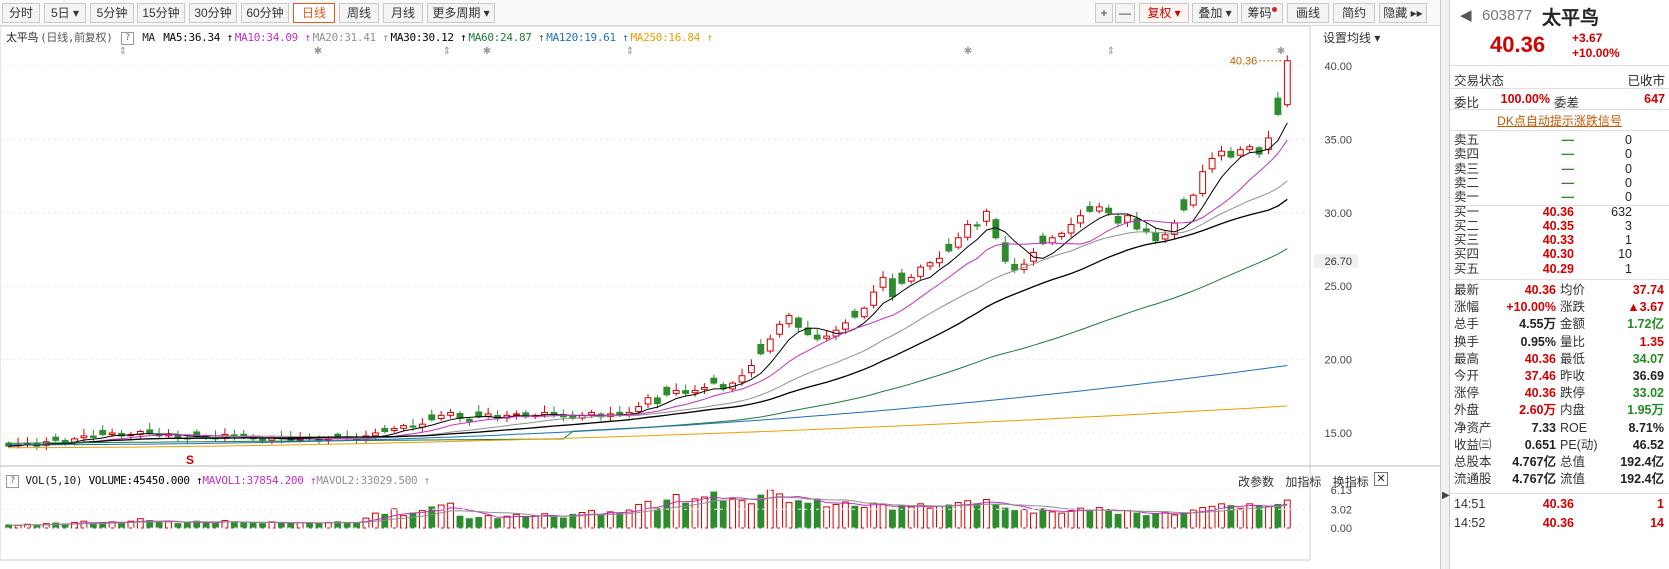 This screenshot has width=1669, height=569. I want to click on stat-label: 总股本, so click(1473, 462).